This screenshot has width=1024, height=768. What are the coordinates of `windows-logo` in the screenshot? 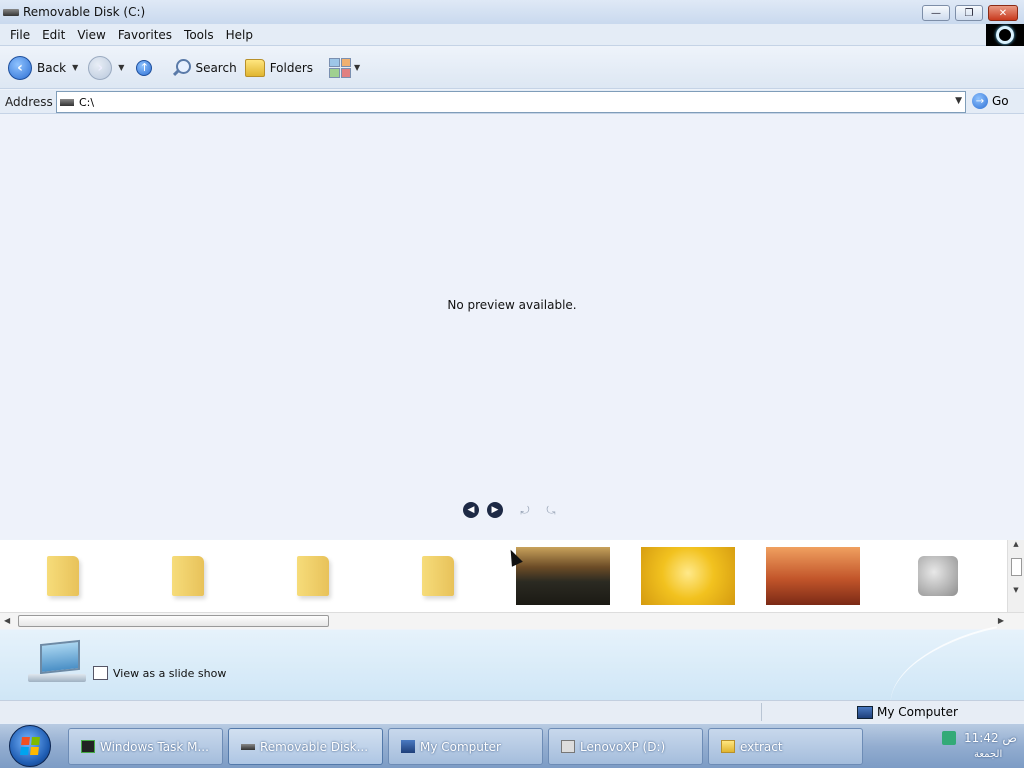 It's located at (1005, 35).